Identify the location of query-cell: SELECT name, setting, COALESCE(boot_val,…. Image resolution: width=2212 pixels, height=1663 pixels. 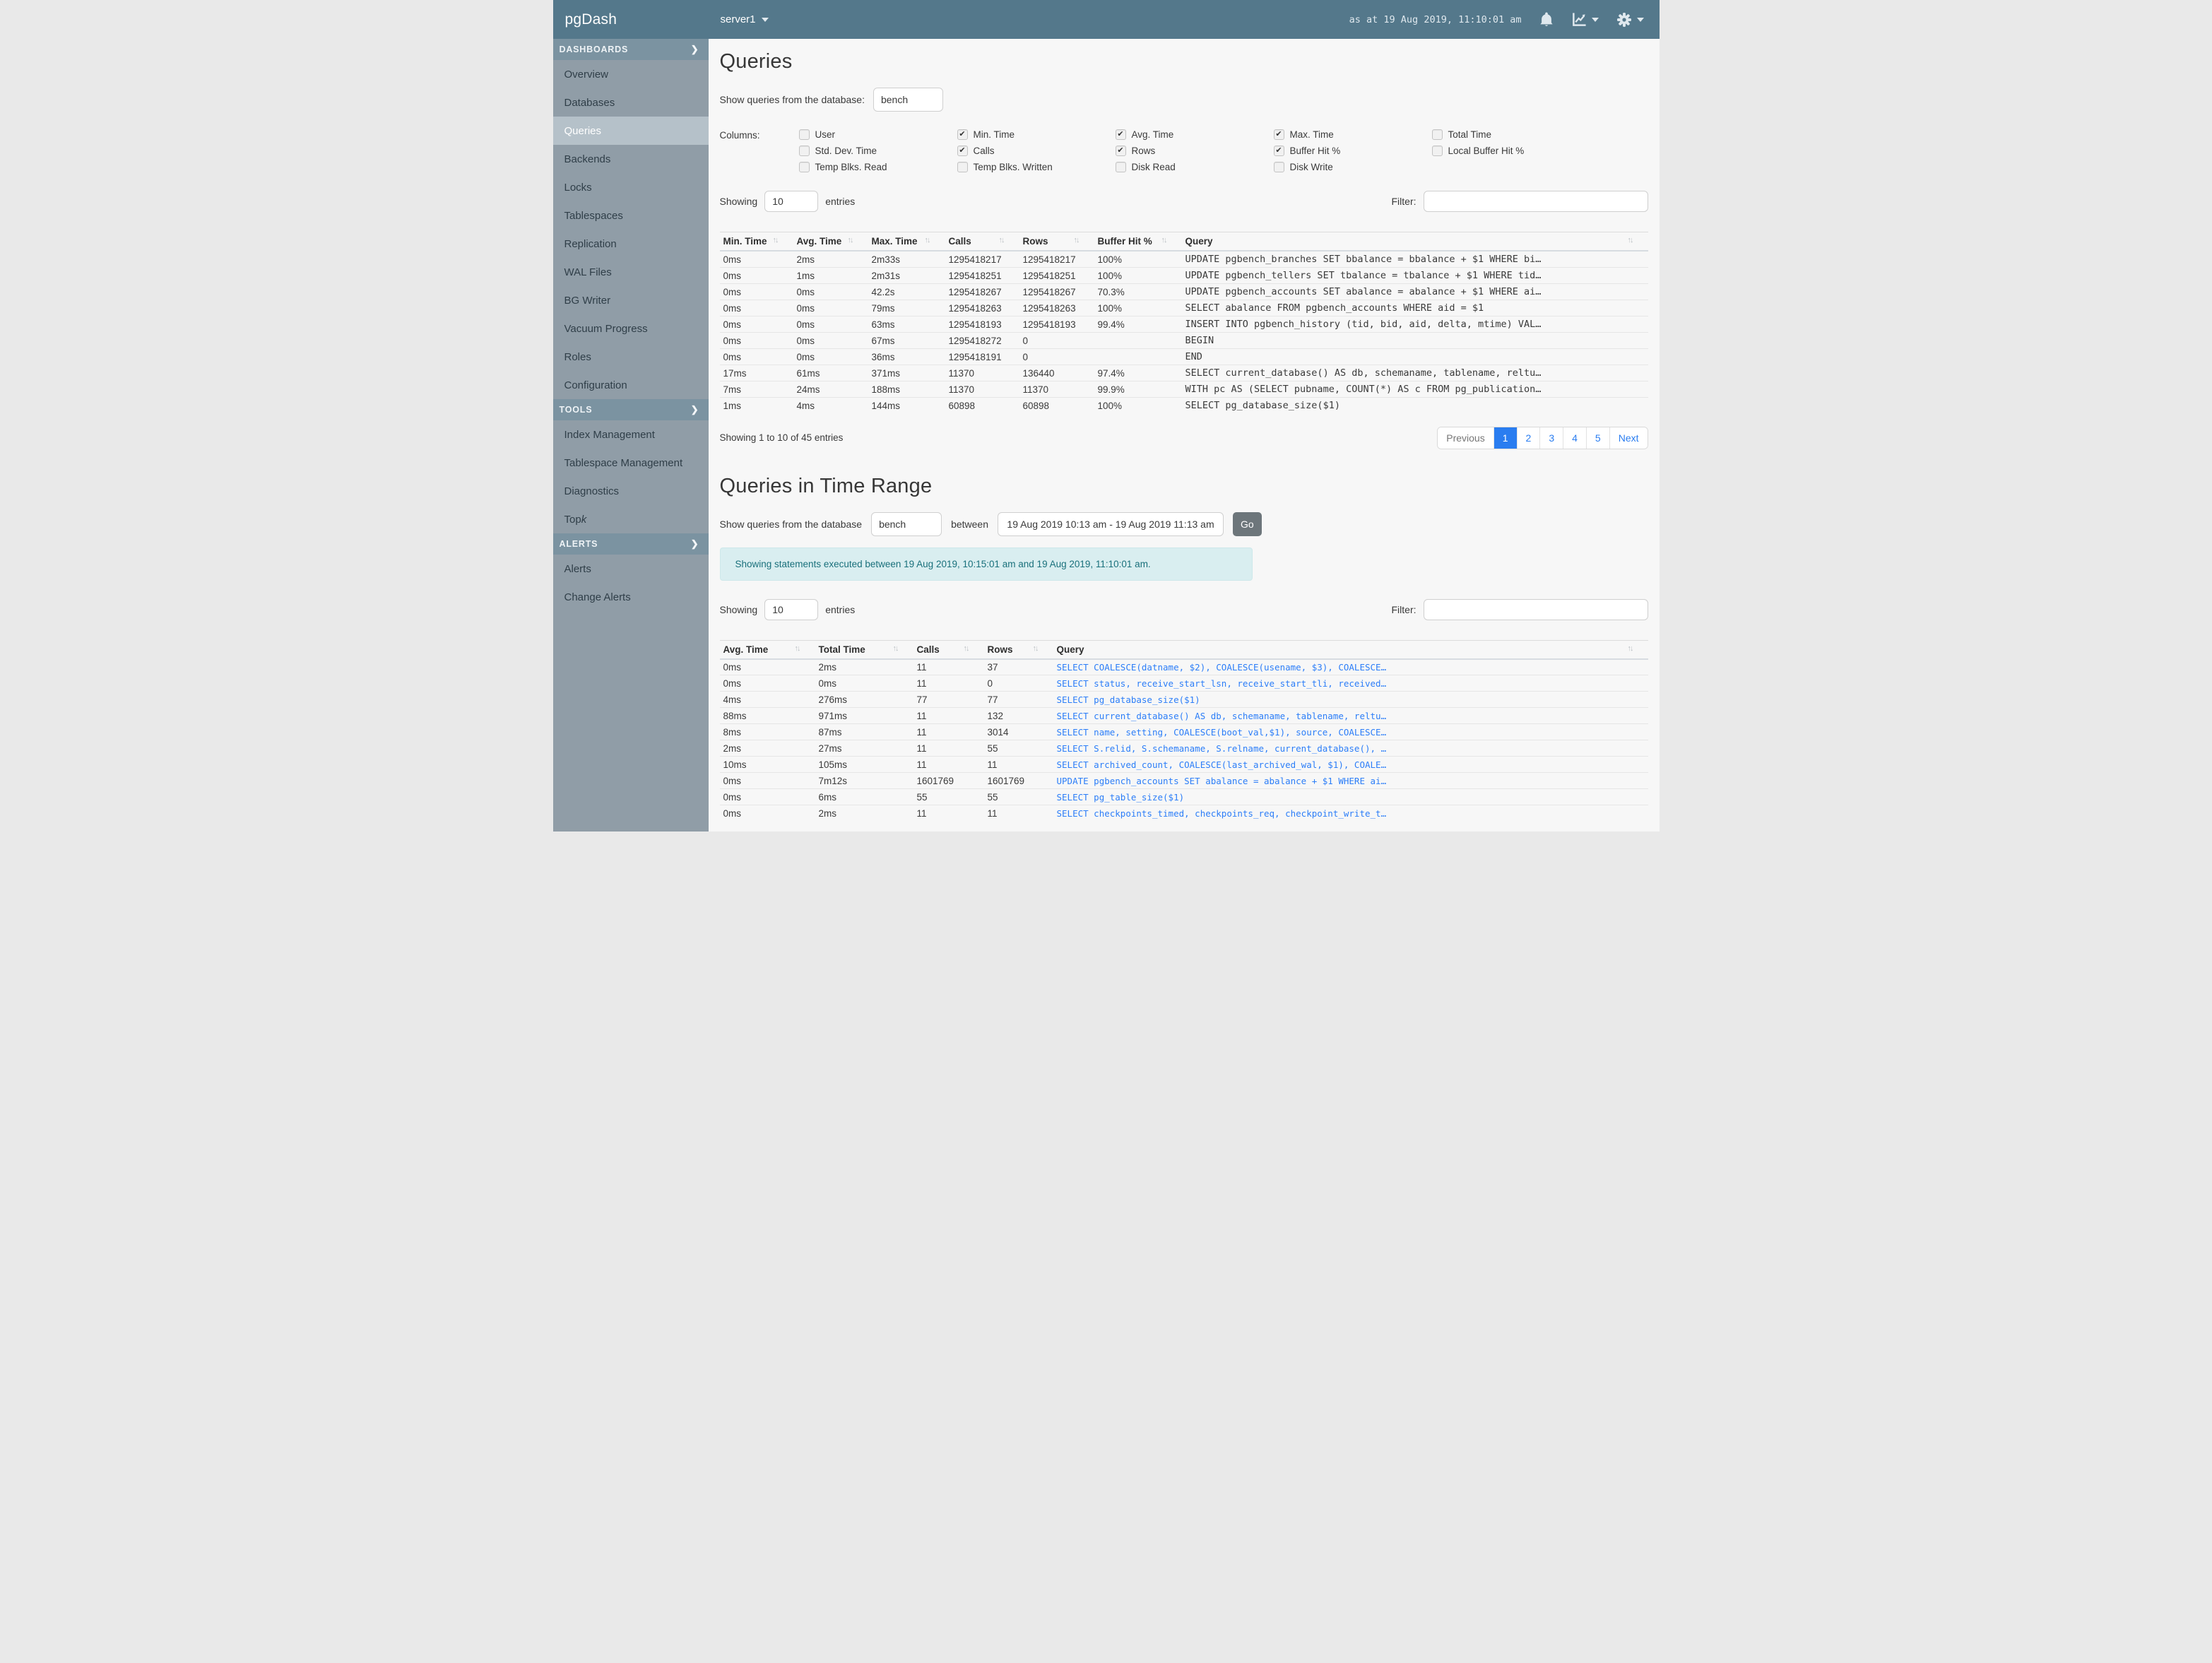
(1350, 732).